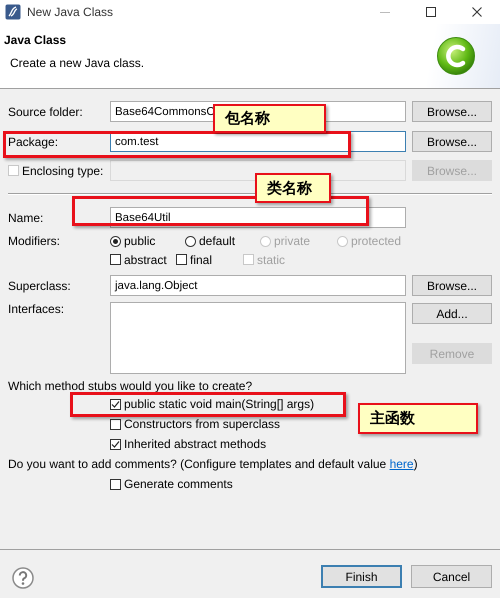 The width and height of the screenshot is (500, 598). What do you see at coordinates (26, 217) in the screenshot?
I see `field-label: Name:` at bounding box center [26, 217].